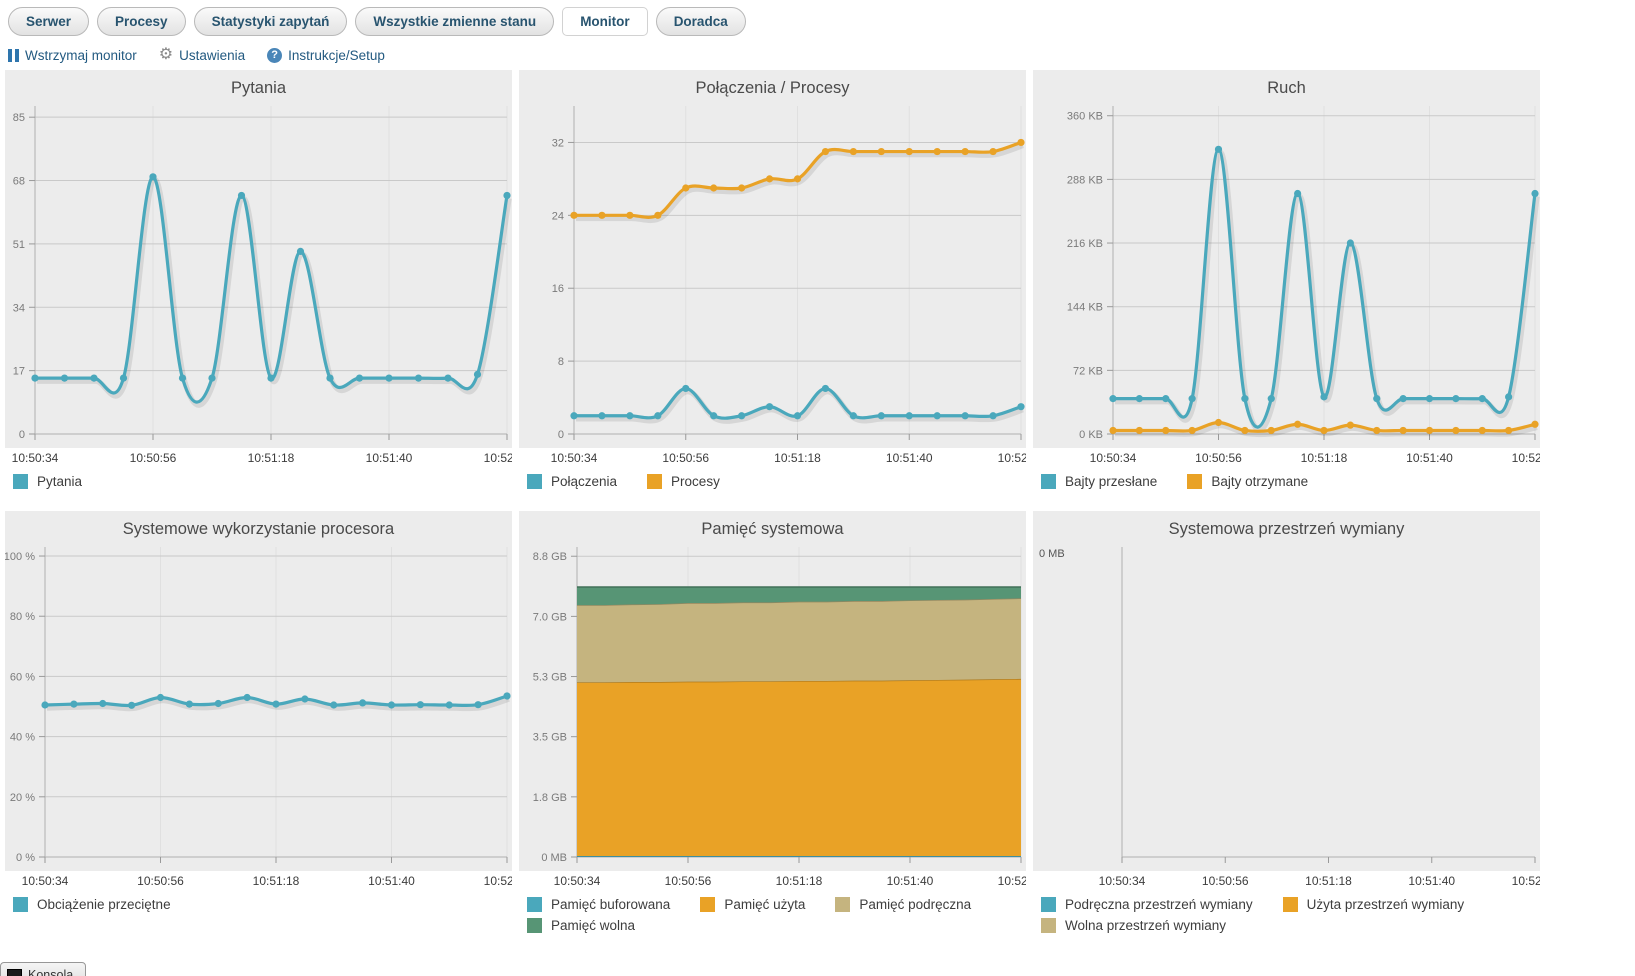 This screenshot has width=1635, height=976. What do you see at coordinates (772, 458) in the screenshot?
I see `x-axis-labels-po-czenia-procesy: 10:50:34 10:50:56 10:51:18 10:51:40 10:52:02` at bounding box center [772, 458].